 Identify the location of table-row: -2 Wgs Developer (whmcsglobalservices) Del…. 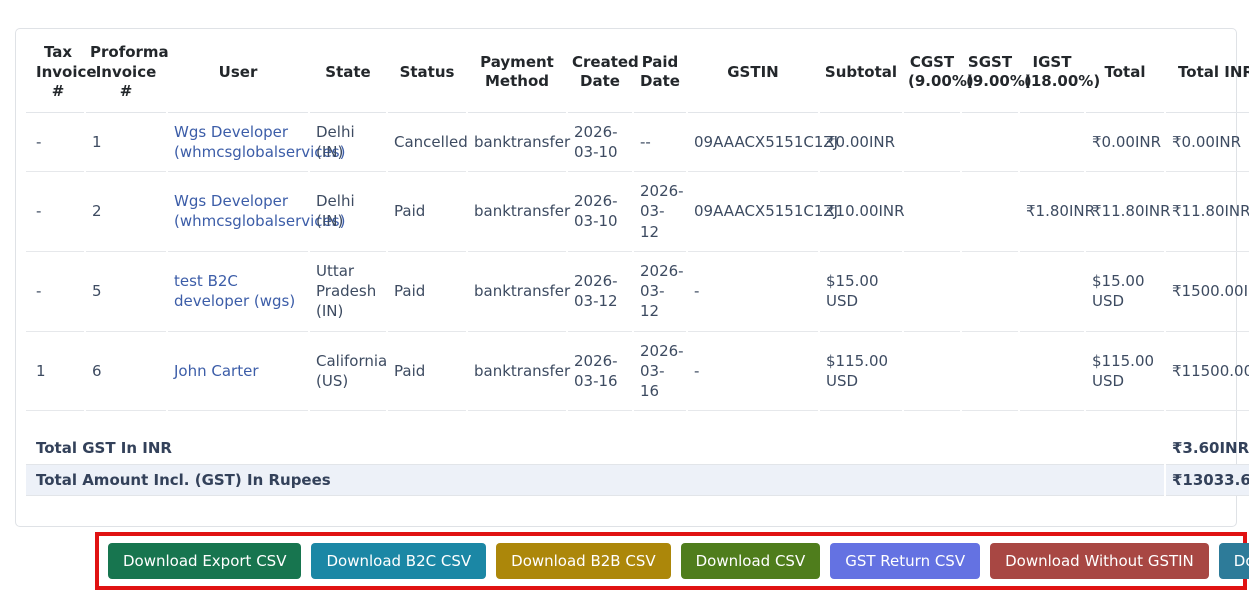
(637, 212).